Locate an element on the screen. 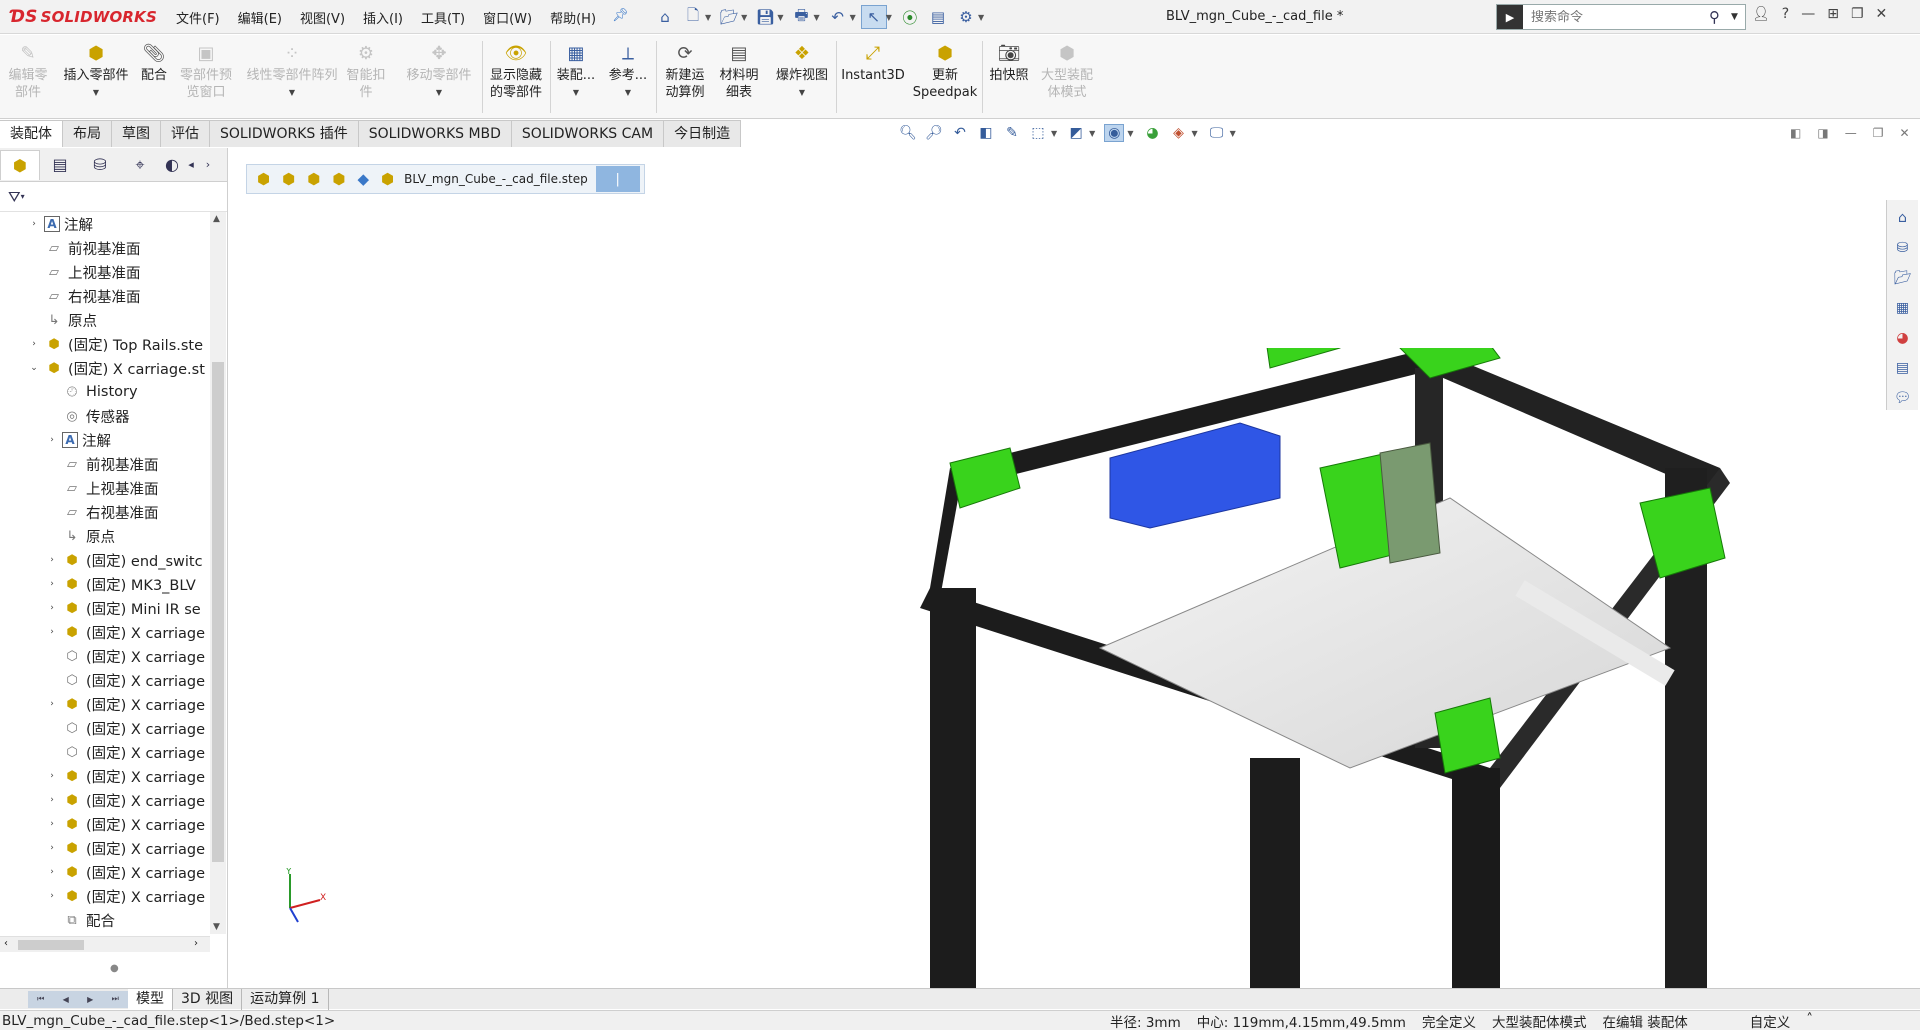 The width and height of the screenshot is (1920, 1030). reference-geometry-button: ⟂ 参考... ▼ is located at coordinates (628, 77).